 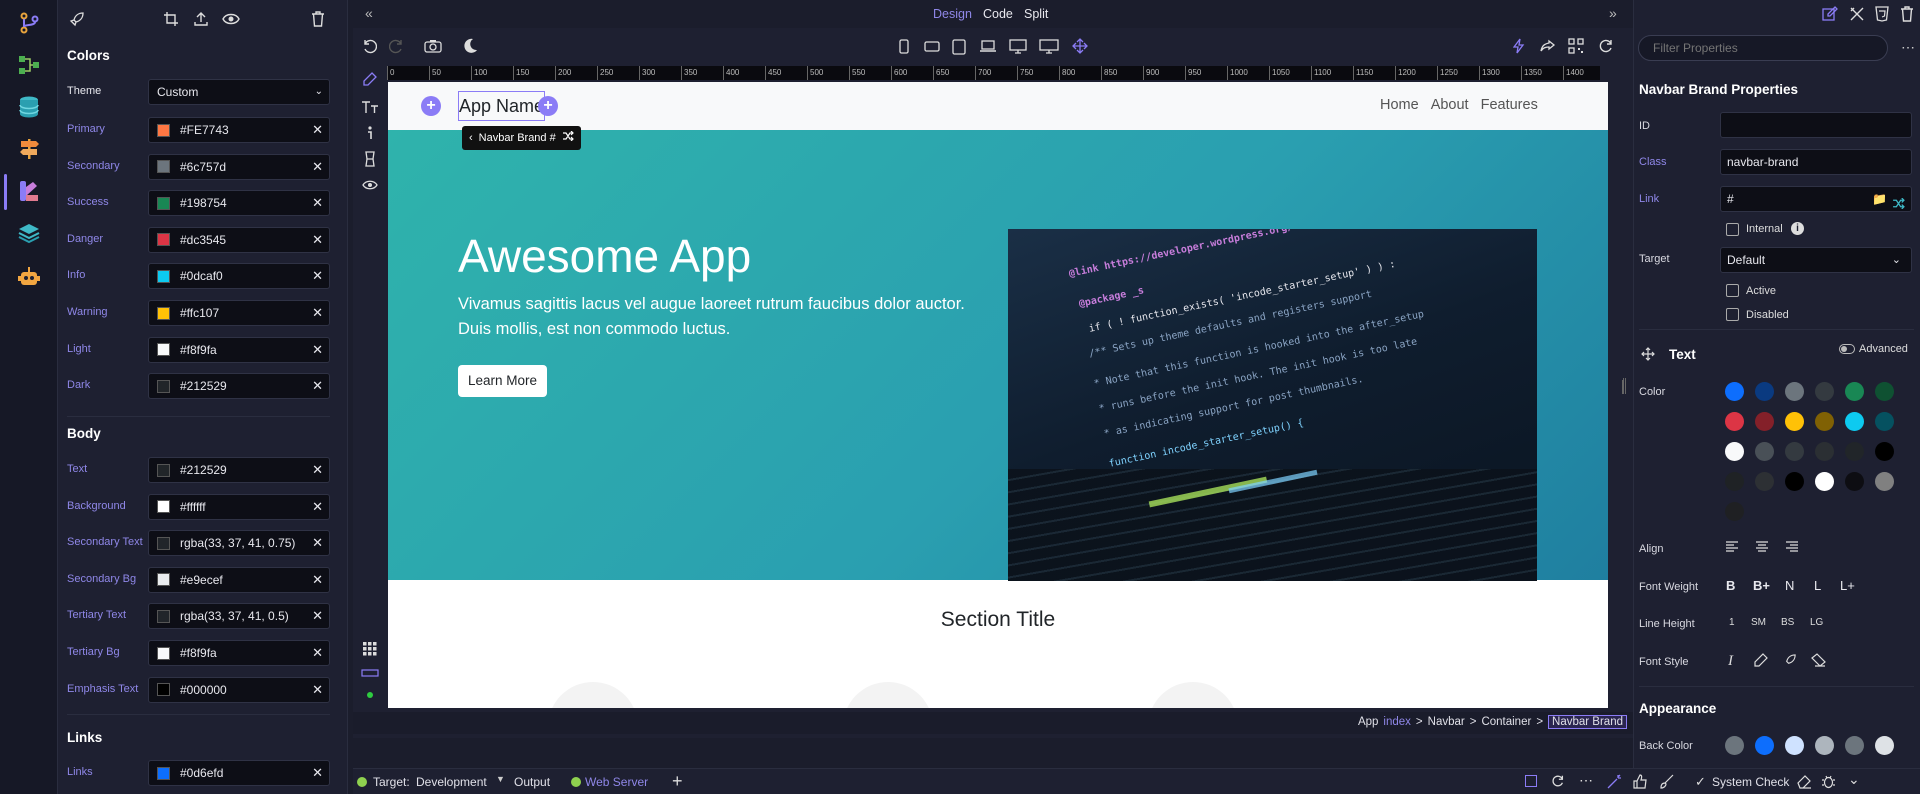 I want to click on more-options-icon: ⋯, so click(x=1908, y=47).